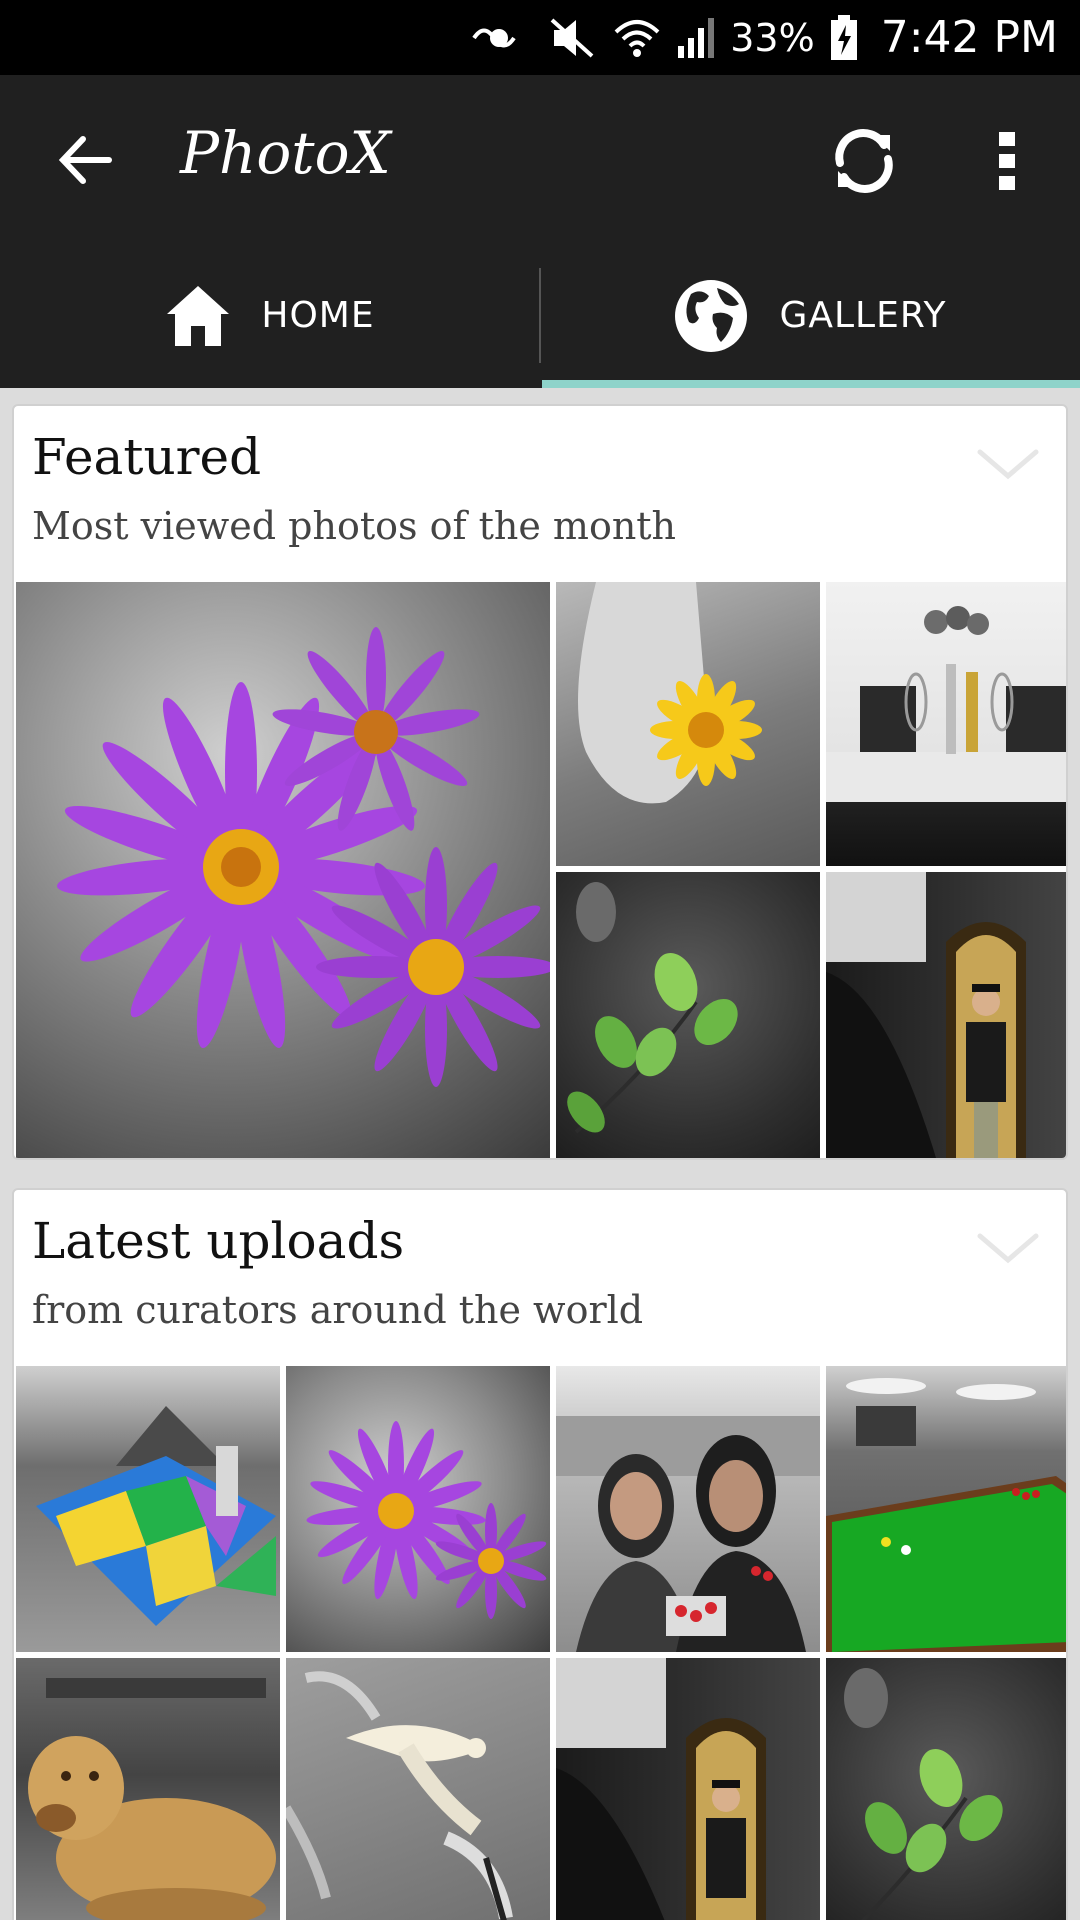 The image size is (1080, 1920). Describe the element at coordinates (652, 1008) in the screenshot. I see `green-leaves-image` at that location.